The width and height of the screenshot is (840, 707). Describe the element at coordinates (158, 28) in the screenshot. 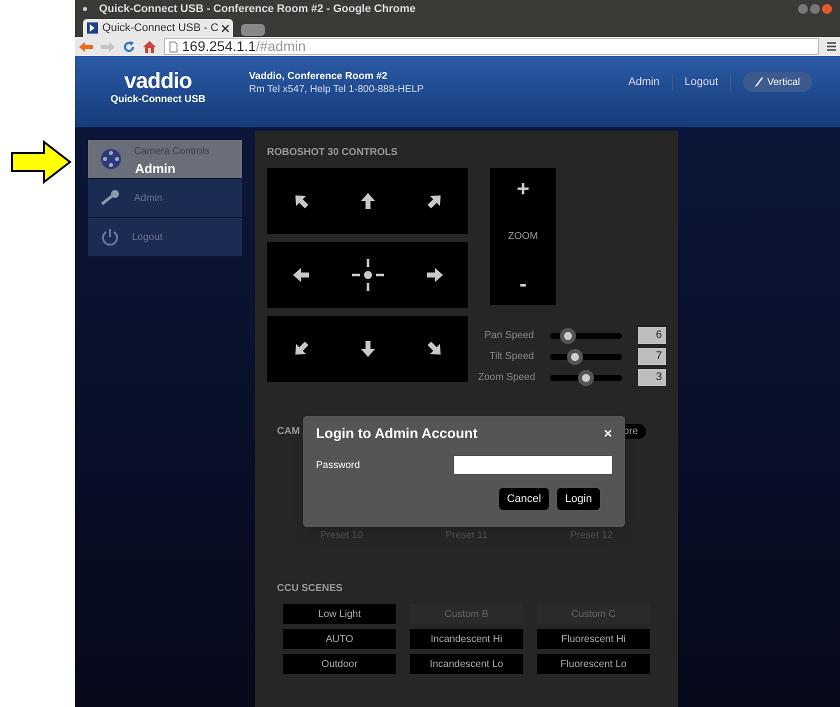

I see `browser-tab: Quick-Connect USB - C` at that location.